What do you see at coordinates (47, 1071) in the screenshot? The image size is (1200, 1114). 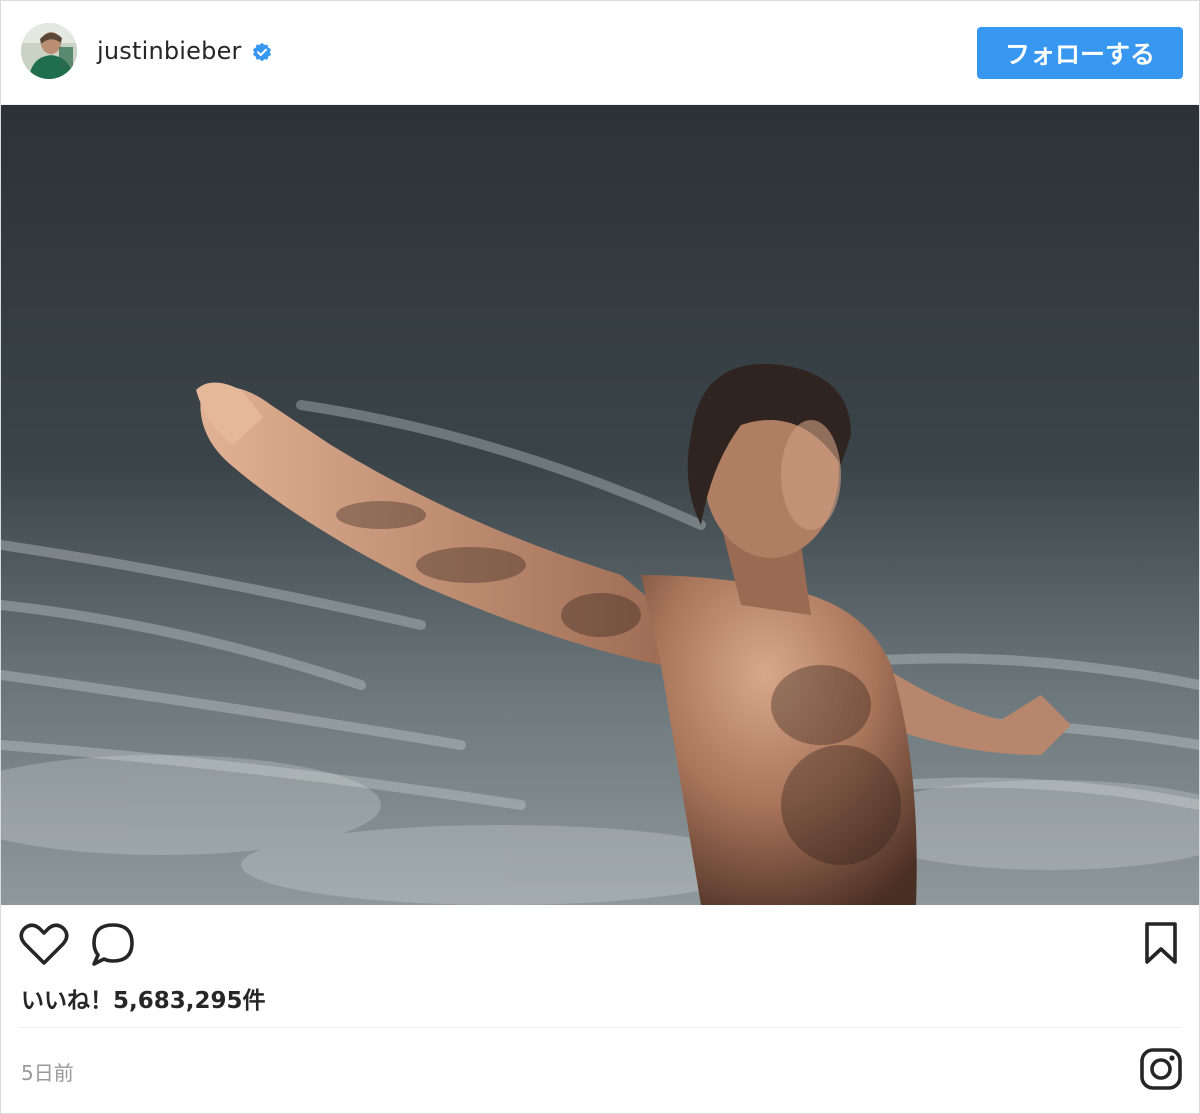 I see `post-timestamp: 5日前` at bounding box center [47, 1071].